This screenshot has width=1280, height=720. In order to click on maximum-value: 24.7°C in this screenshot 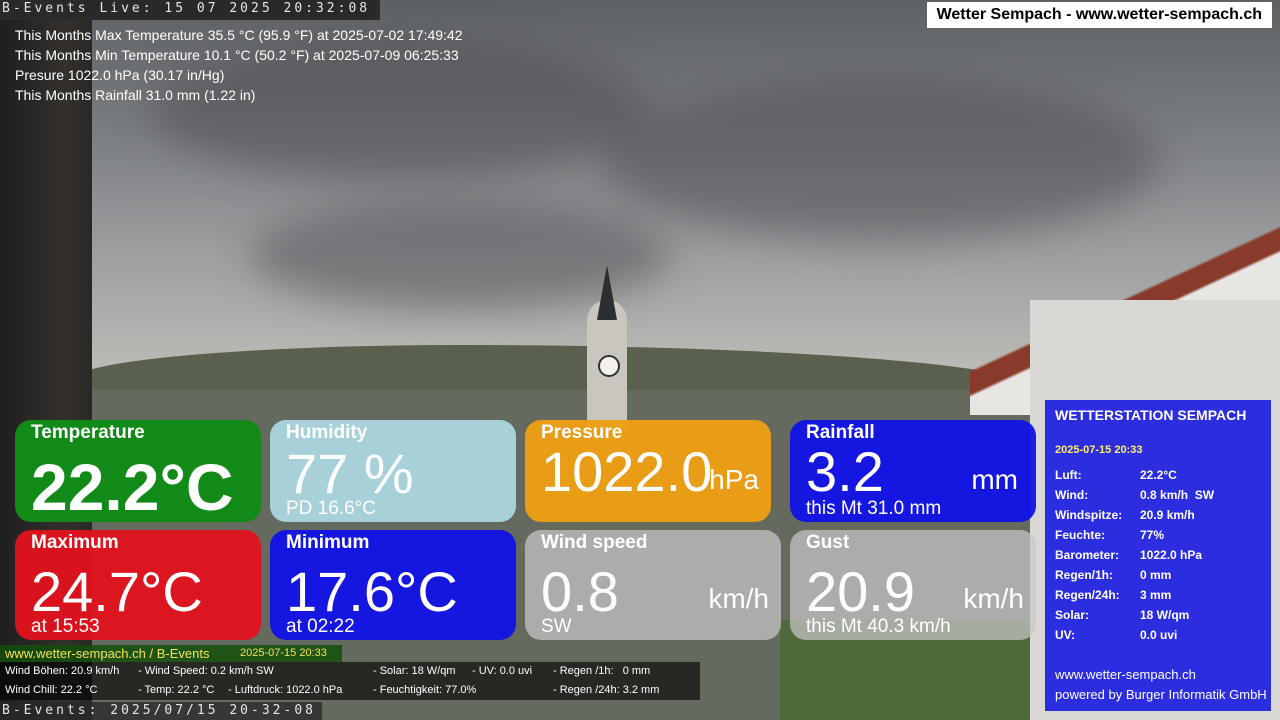, I will do `click(117, 591)`.